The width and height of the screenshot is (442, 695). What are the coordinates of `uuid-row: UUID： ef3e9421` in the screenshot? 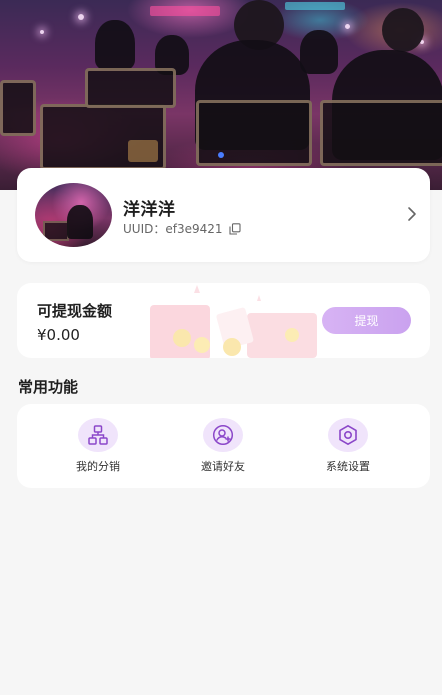 It's located at (182, 228).